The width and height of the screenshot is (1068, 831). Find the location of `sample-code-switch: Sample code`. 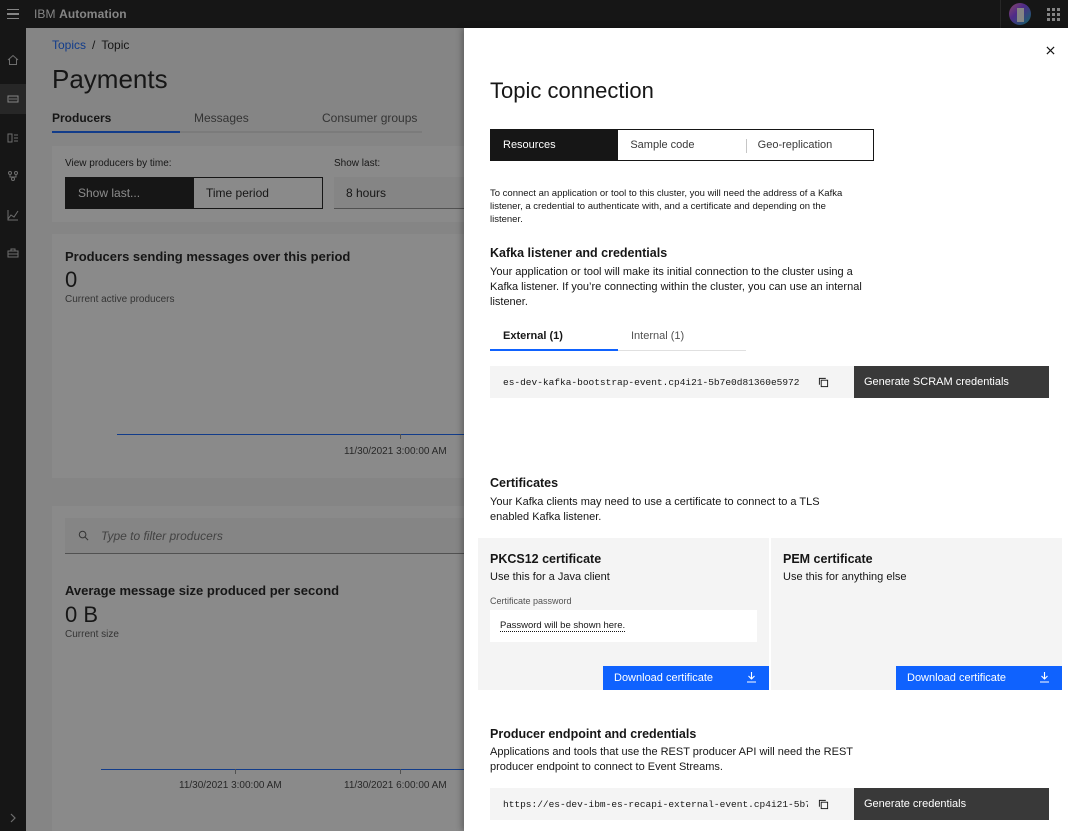

sample-code-switch: Sample code is located at coordinates (681, 145).